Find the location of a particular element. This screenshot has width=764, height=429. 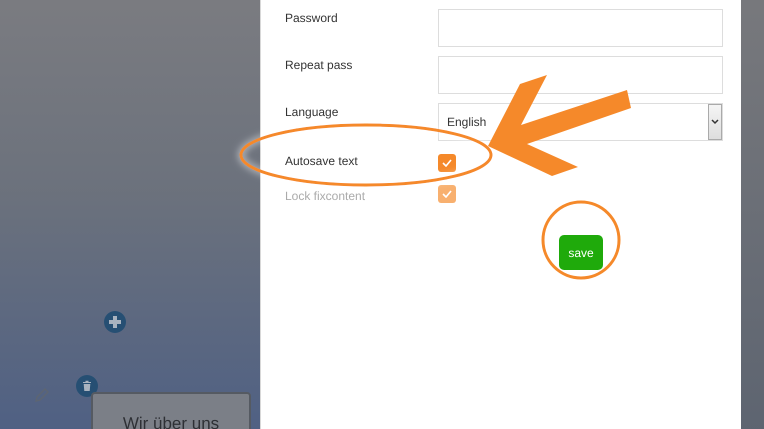

field-label: Language is located at coordinates (311, 111).